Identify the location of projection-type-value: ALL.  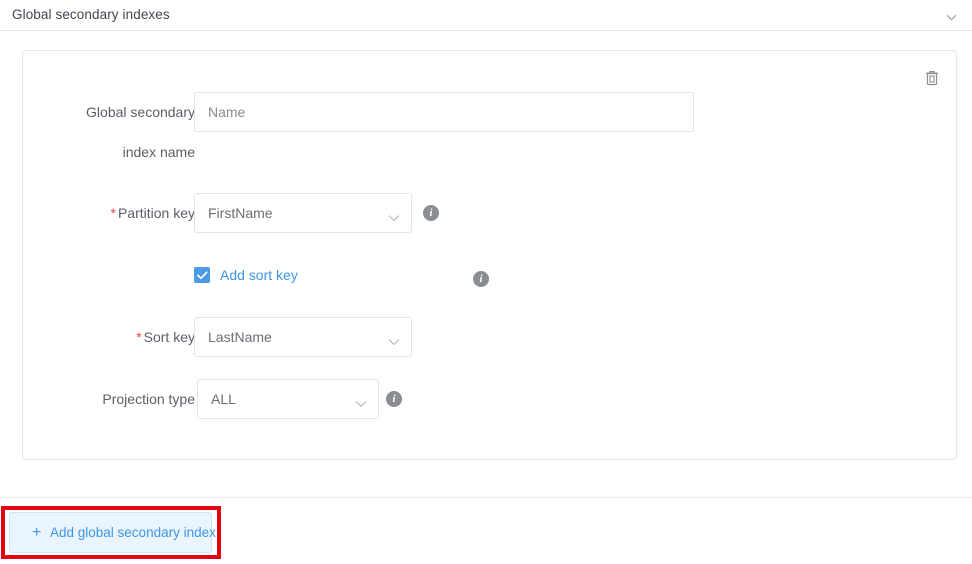
(223, 399).